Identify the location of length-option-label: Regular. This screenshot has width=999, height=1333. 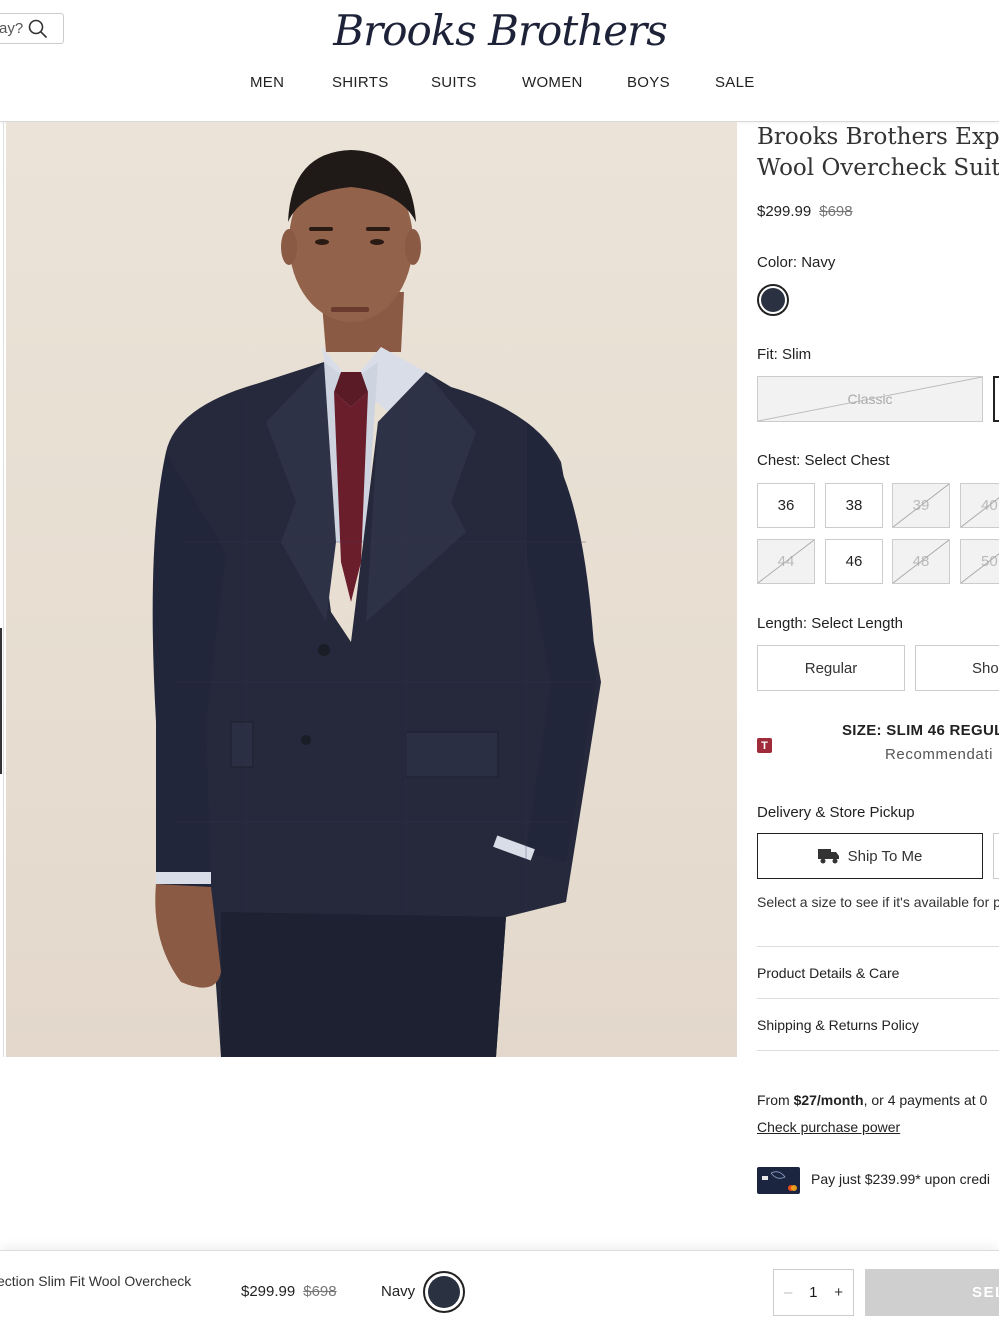
(831, 668).